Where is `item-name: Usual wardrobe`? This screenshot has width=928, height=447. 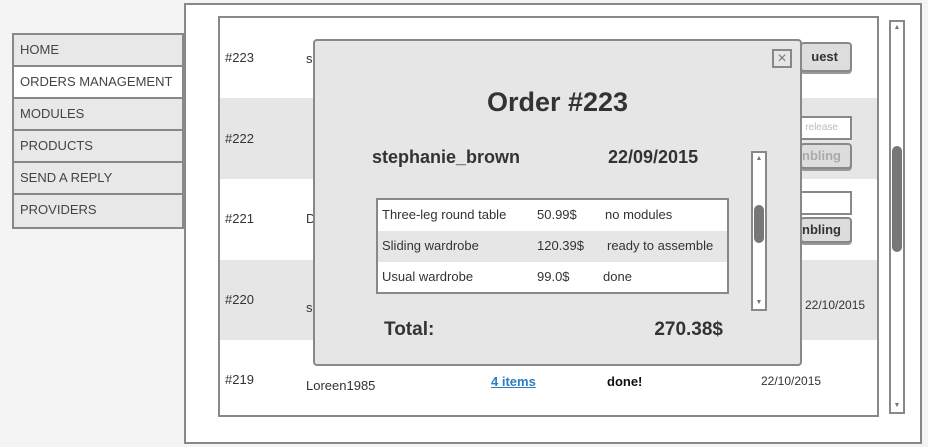
item-name: Usual wardrobe is located at coordinates (428, 276).